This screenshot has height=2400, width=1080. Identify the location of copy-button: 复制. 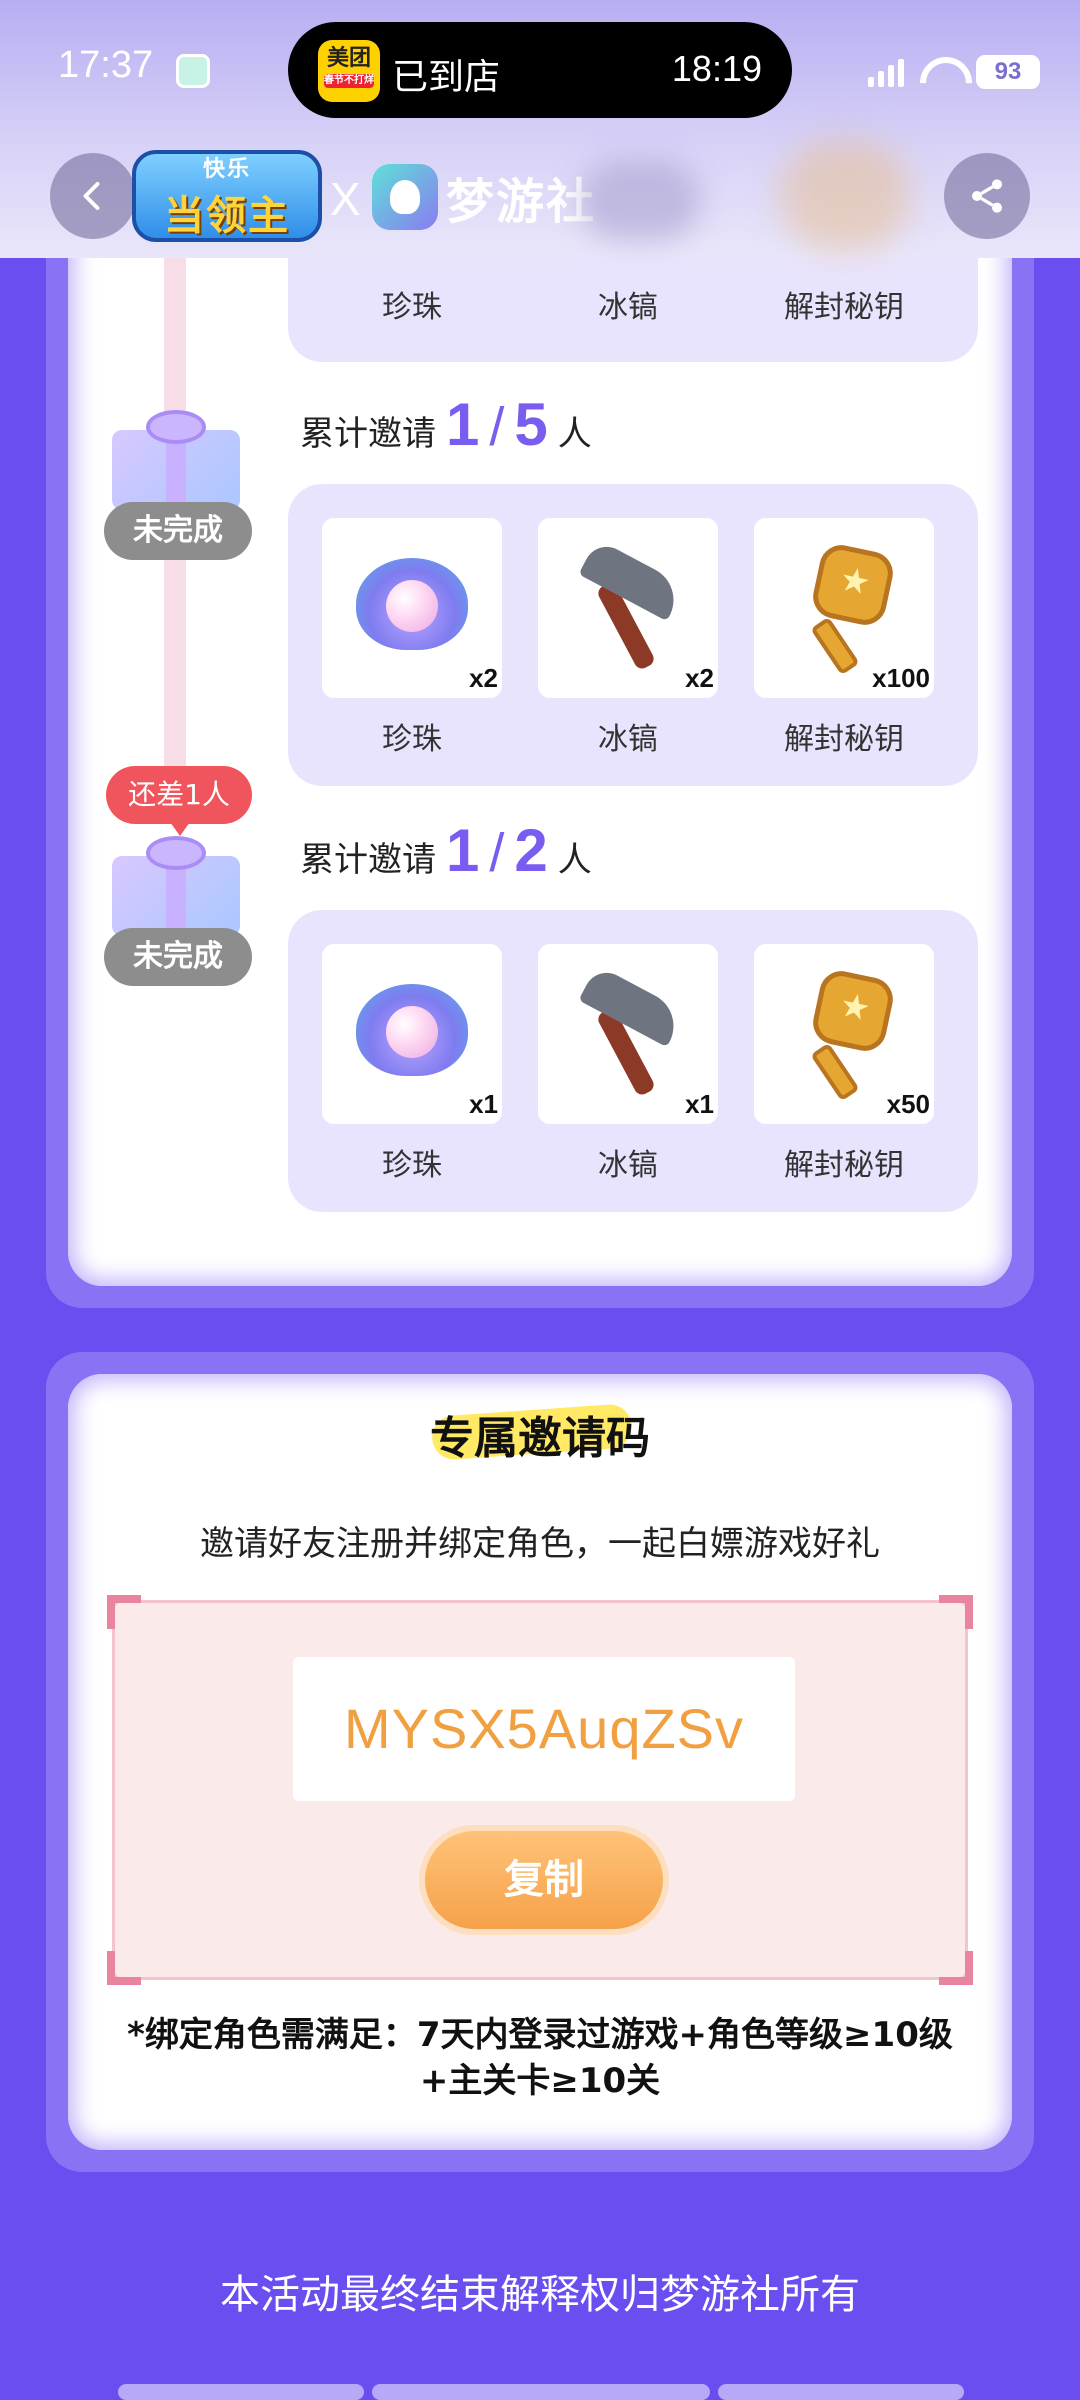
(544, 1880).